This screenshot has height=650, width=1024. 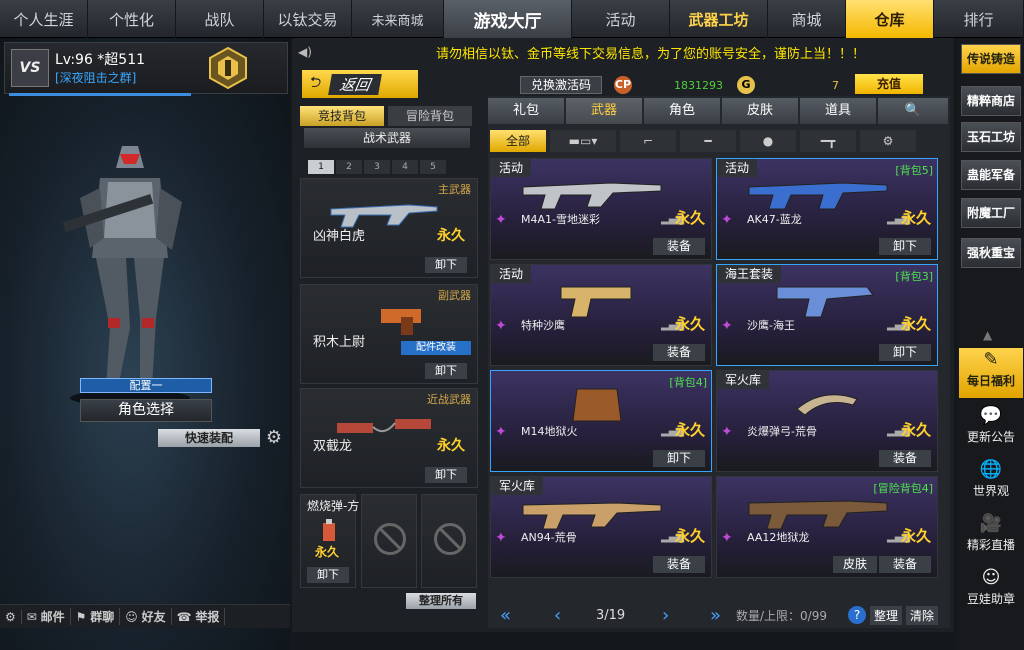 I want to click on tab-items: 道具, so click(x=838, y=111).